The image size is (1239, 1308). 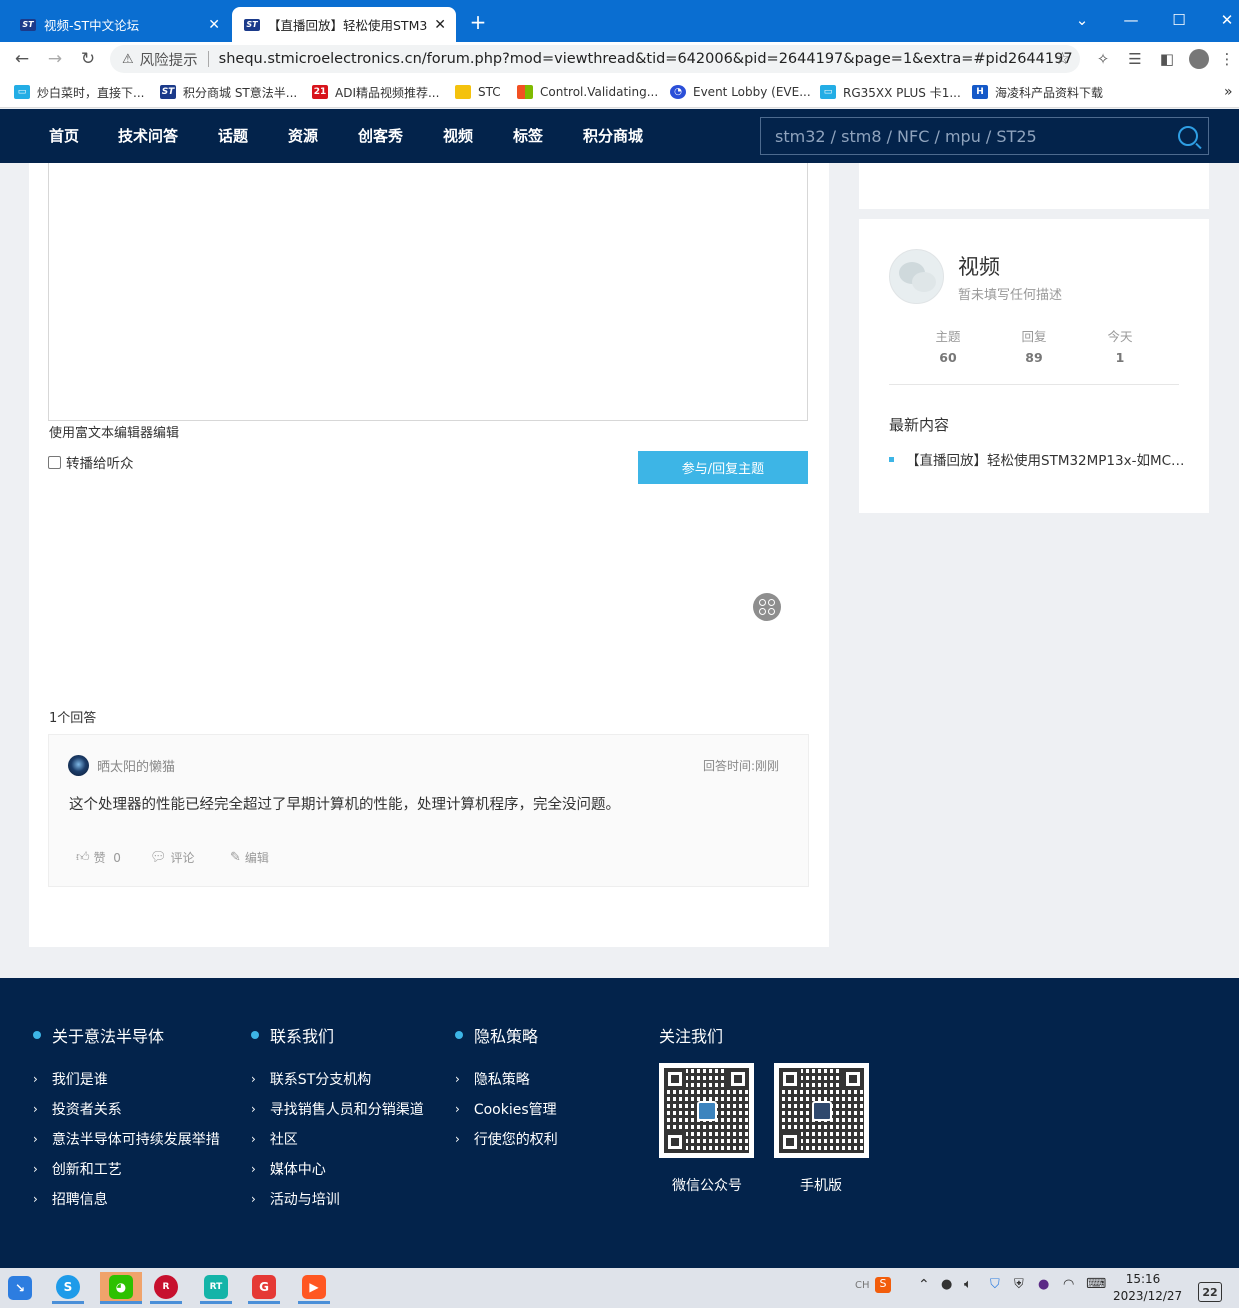 I want to click on taskbar-app-wechat: ◕, so click(x=121, y=1288).